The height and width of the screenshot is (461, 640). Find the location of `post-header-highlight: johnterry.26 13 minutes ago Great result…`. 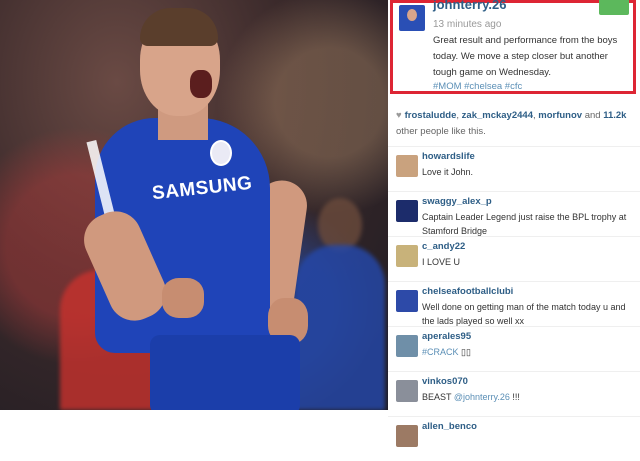

post-header-highlight: johnterry.26 13 minutes ago Great result… is located at coordinates (513, 47).